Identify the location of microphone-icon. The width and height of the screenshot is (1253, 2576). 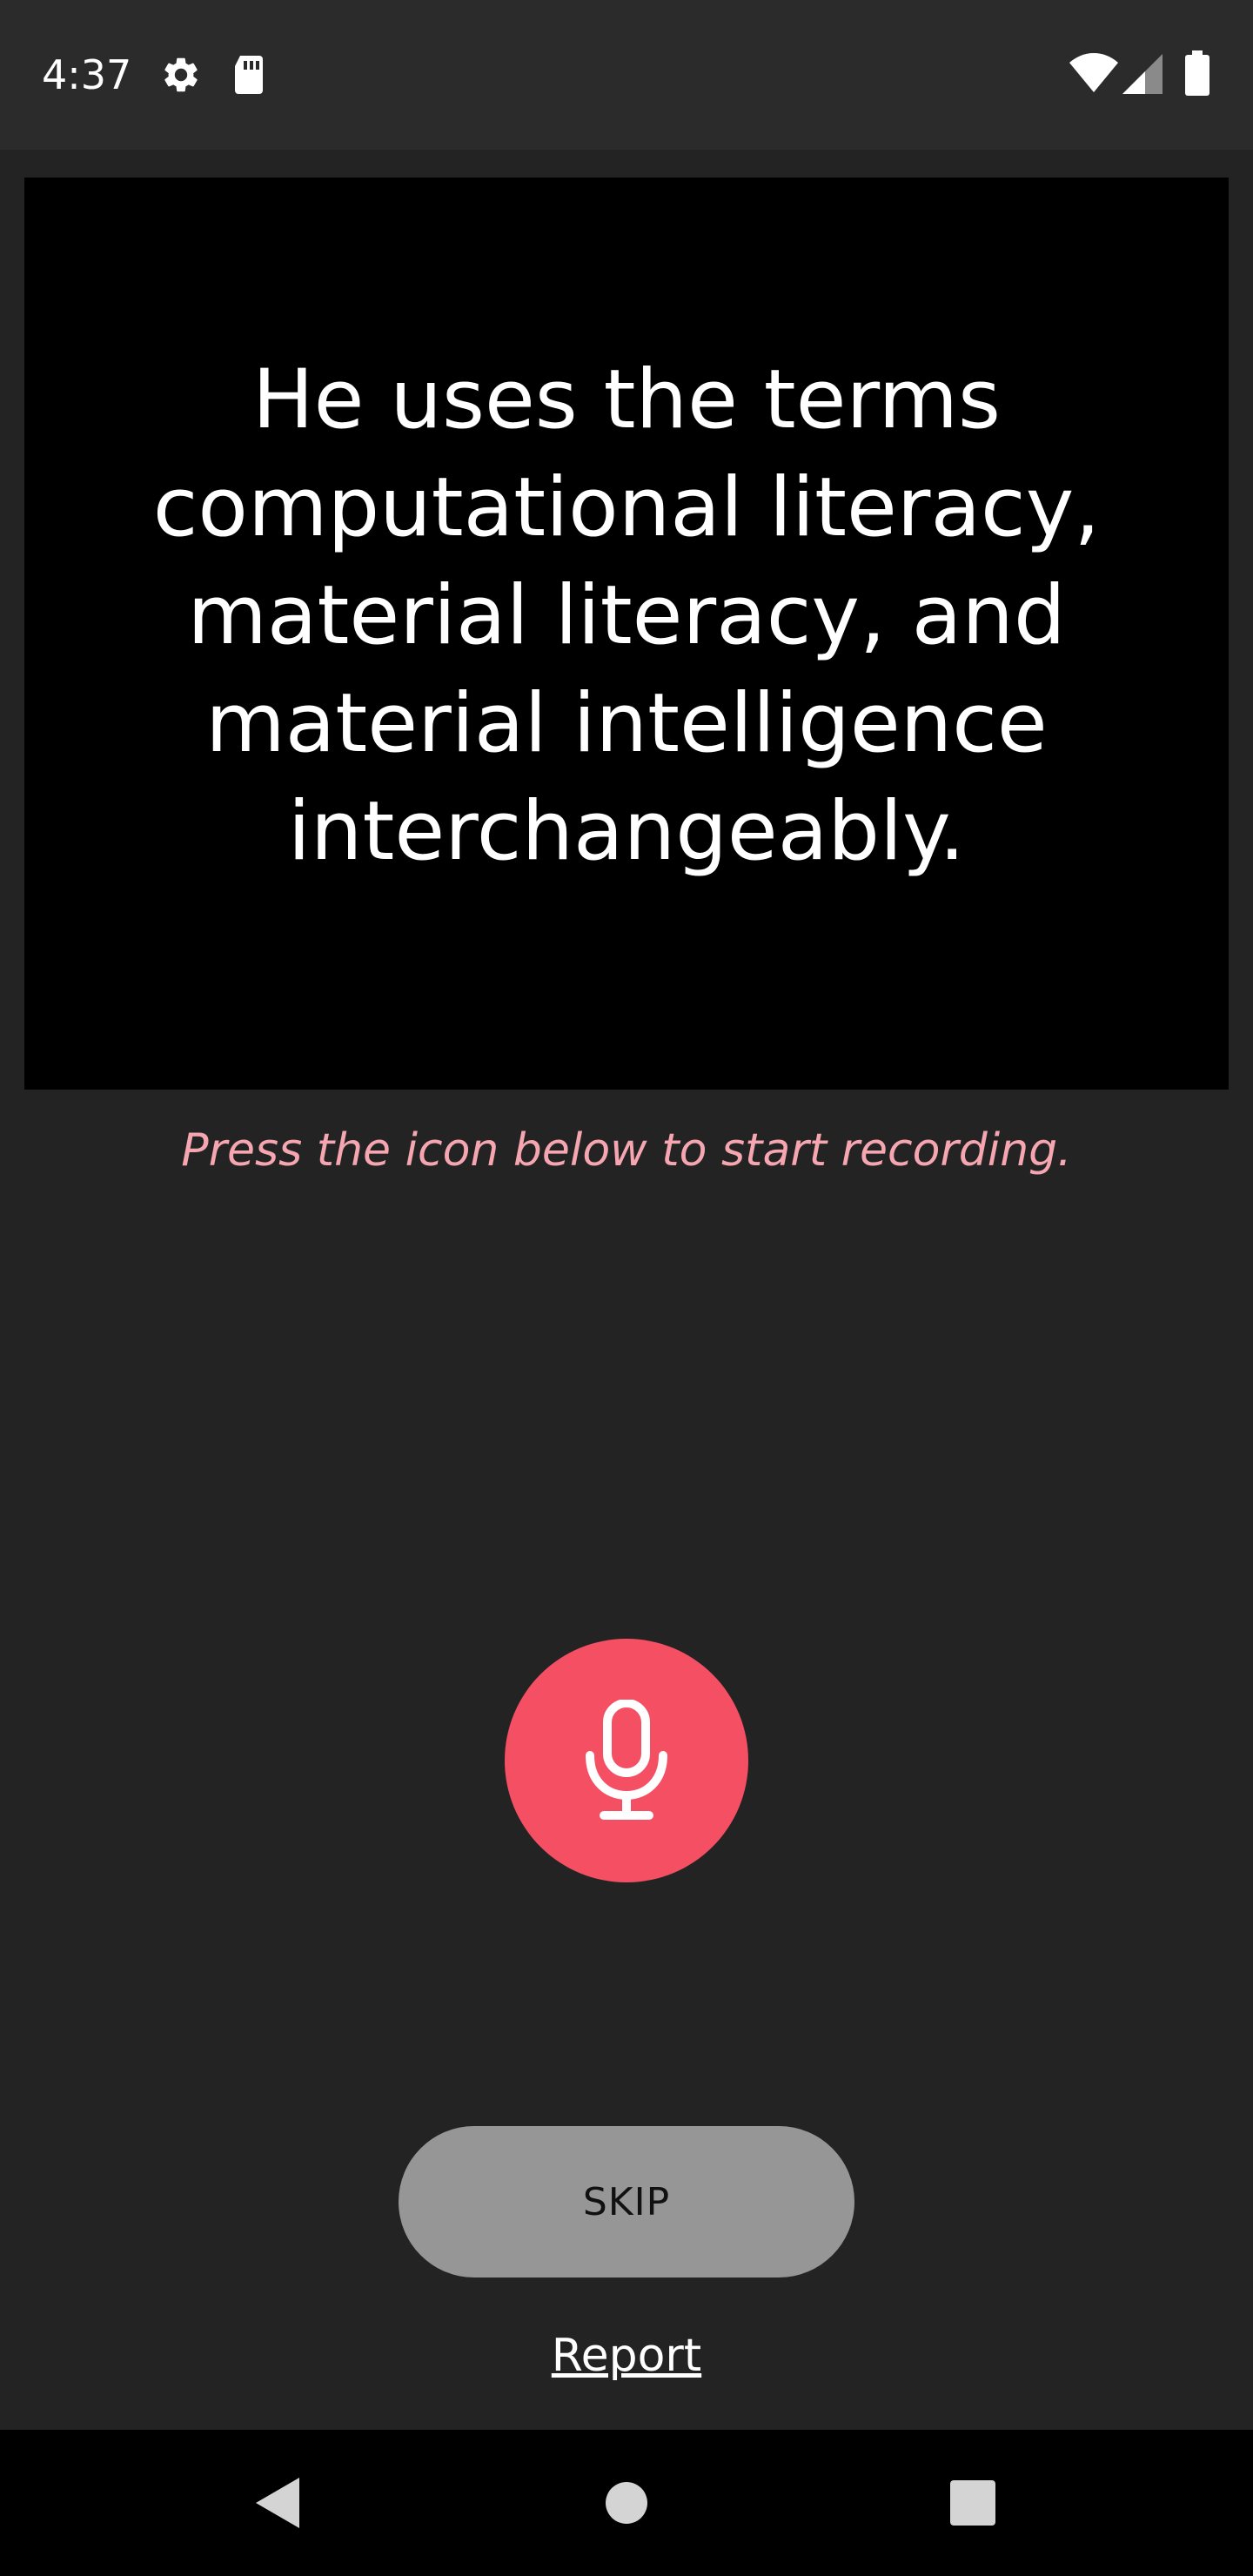
(626, 1760).